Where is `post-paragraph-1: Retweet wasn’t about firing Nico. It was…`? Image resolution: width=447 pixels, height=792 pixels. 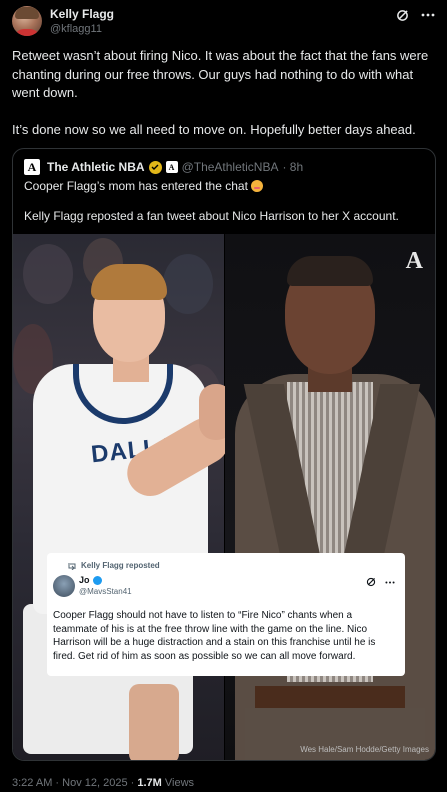 post-paragraph-1: Retweet wasn’t about firing Nico. It was… is located at coordinates (220, 74).